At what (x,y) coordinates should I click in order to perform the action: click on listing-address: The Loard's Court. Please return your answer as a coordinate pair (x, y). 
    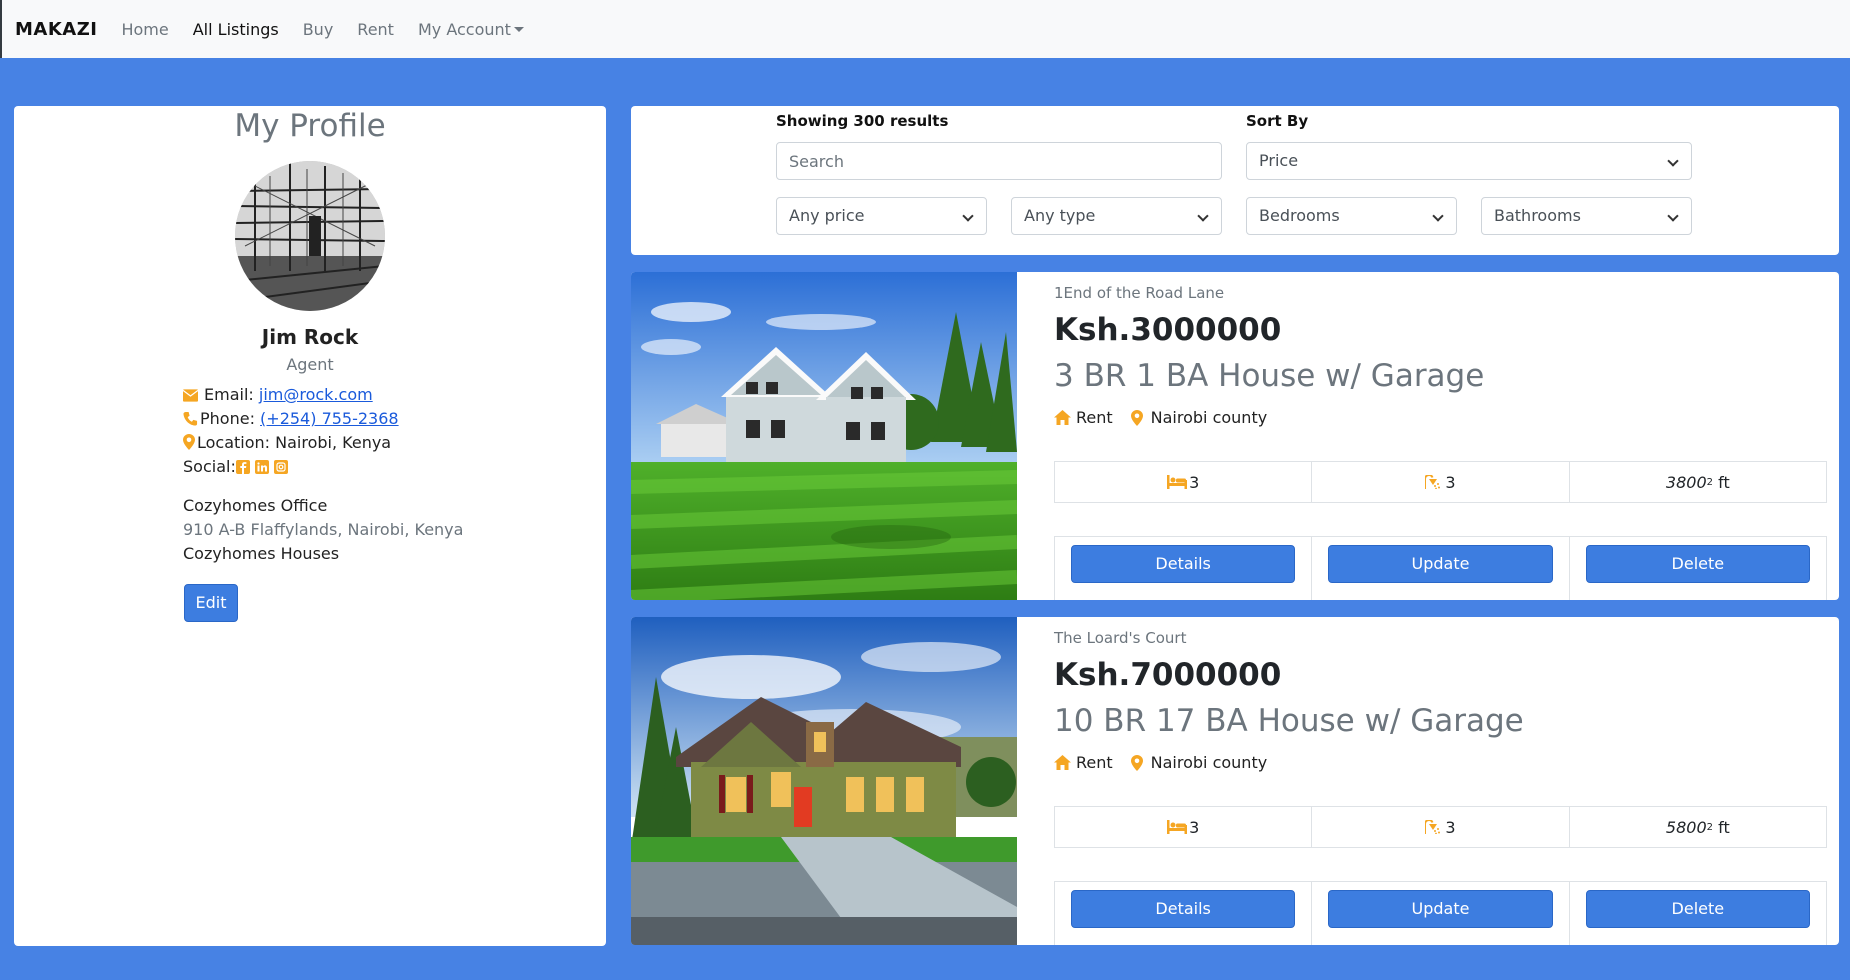
    Looking at the image, I should click on (1120, 638).